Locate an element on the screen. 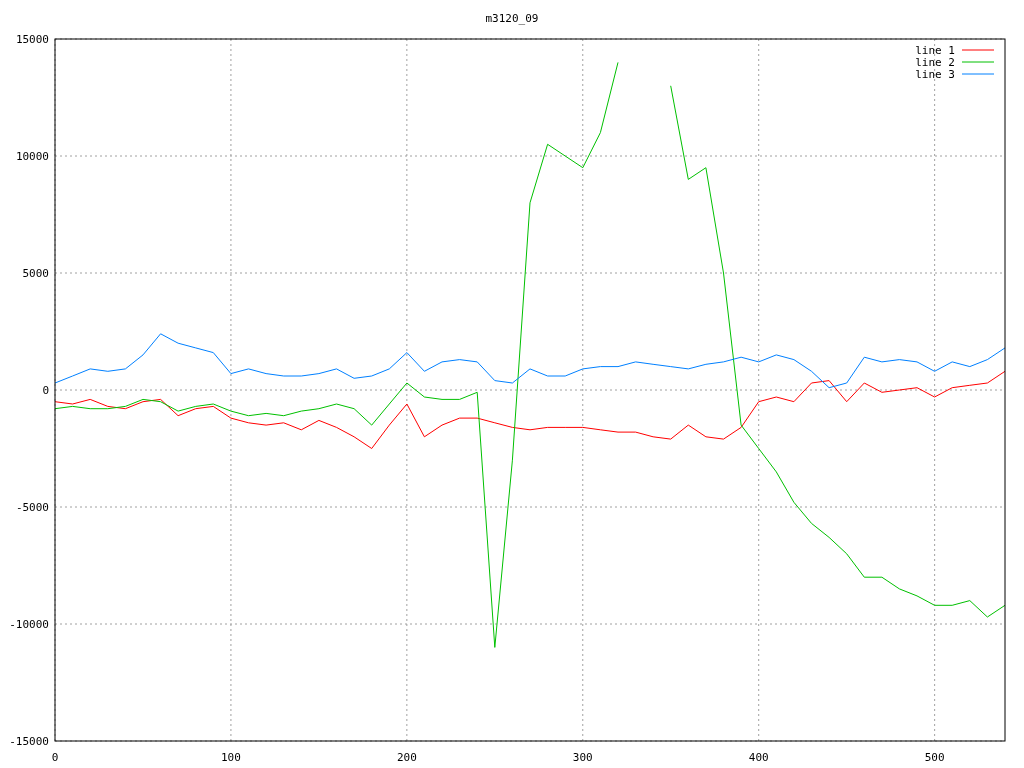 The width and height of the screenshot is (1024, 768). y-tick-label: 5000 is located at coordinates (35, 273).